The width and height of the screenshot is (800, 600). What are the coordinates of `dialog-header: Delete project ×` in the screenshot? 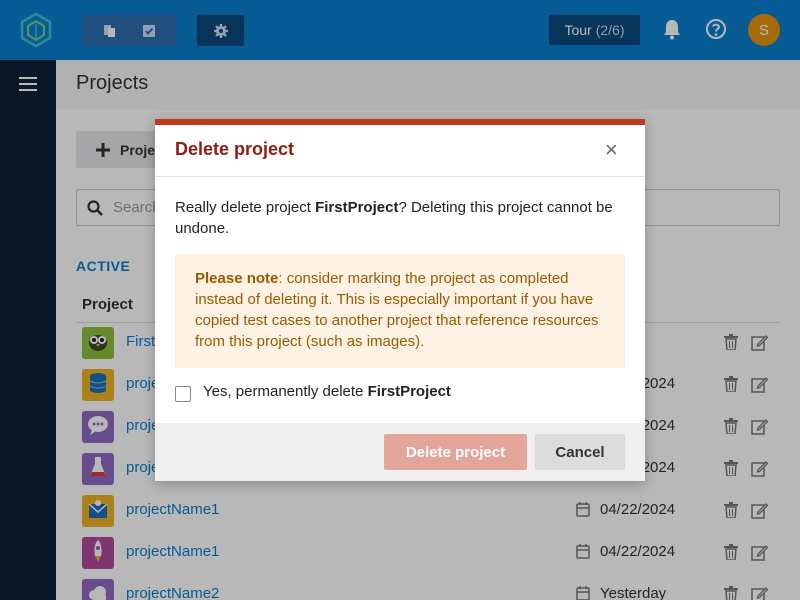 It's located at (400, 151).